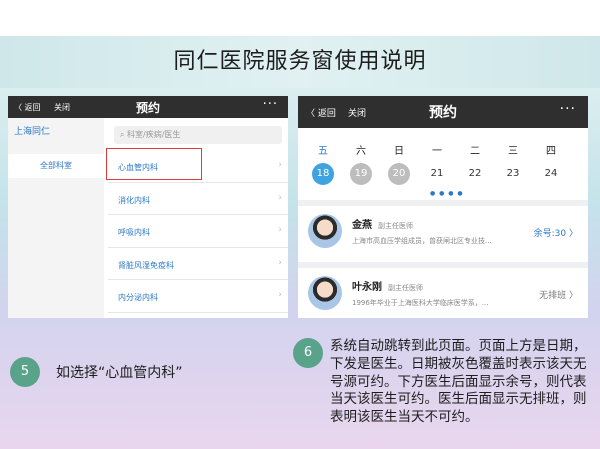 Image resolution: width=600 pixels, height=449 pixels. What do you see at coordinates (361, 151) in the screenshot?
I see `weekday-label: 六` at bounding box center [361, 151].